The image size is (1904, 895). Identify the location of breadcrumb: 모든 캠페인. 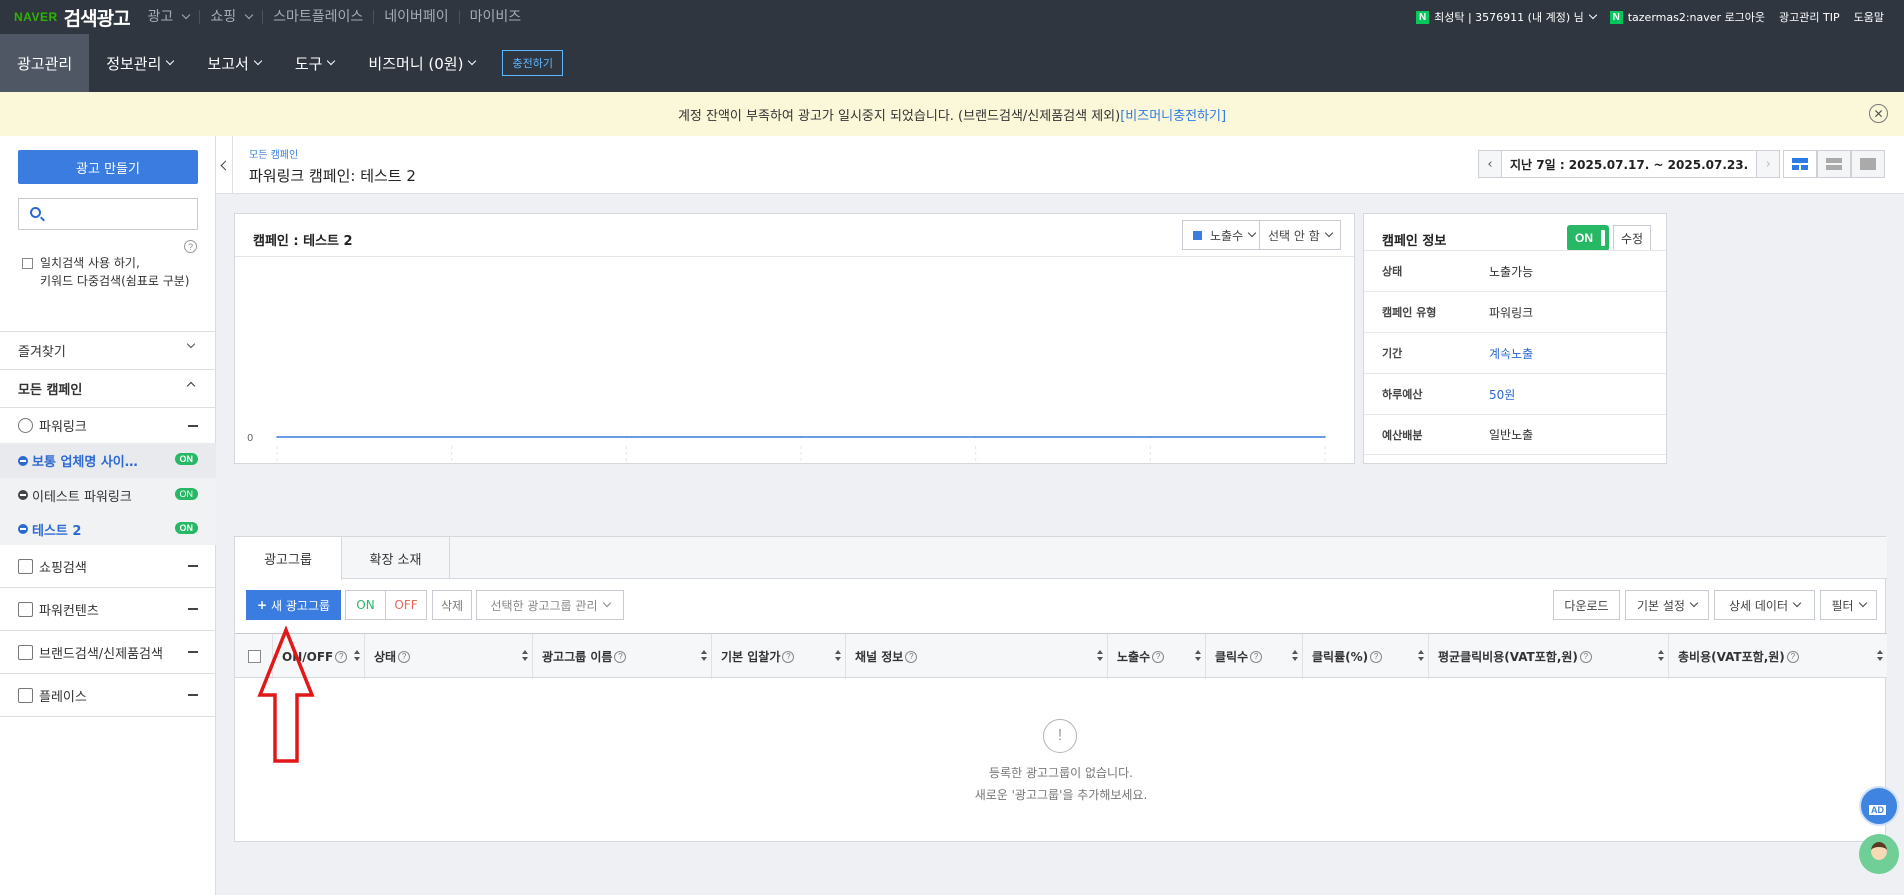
(273, 153).